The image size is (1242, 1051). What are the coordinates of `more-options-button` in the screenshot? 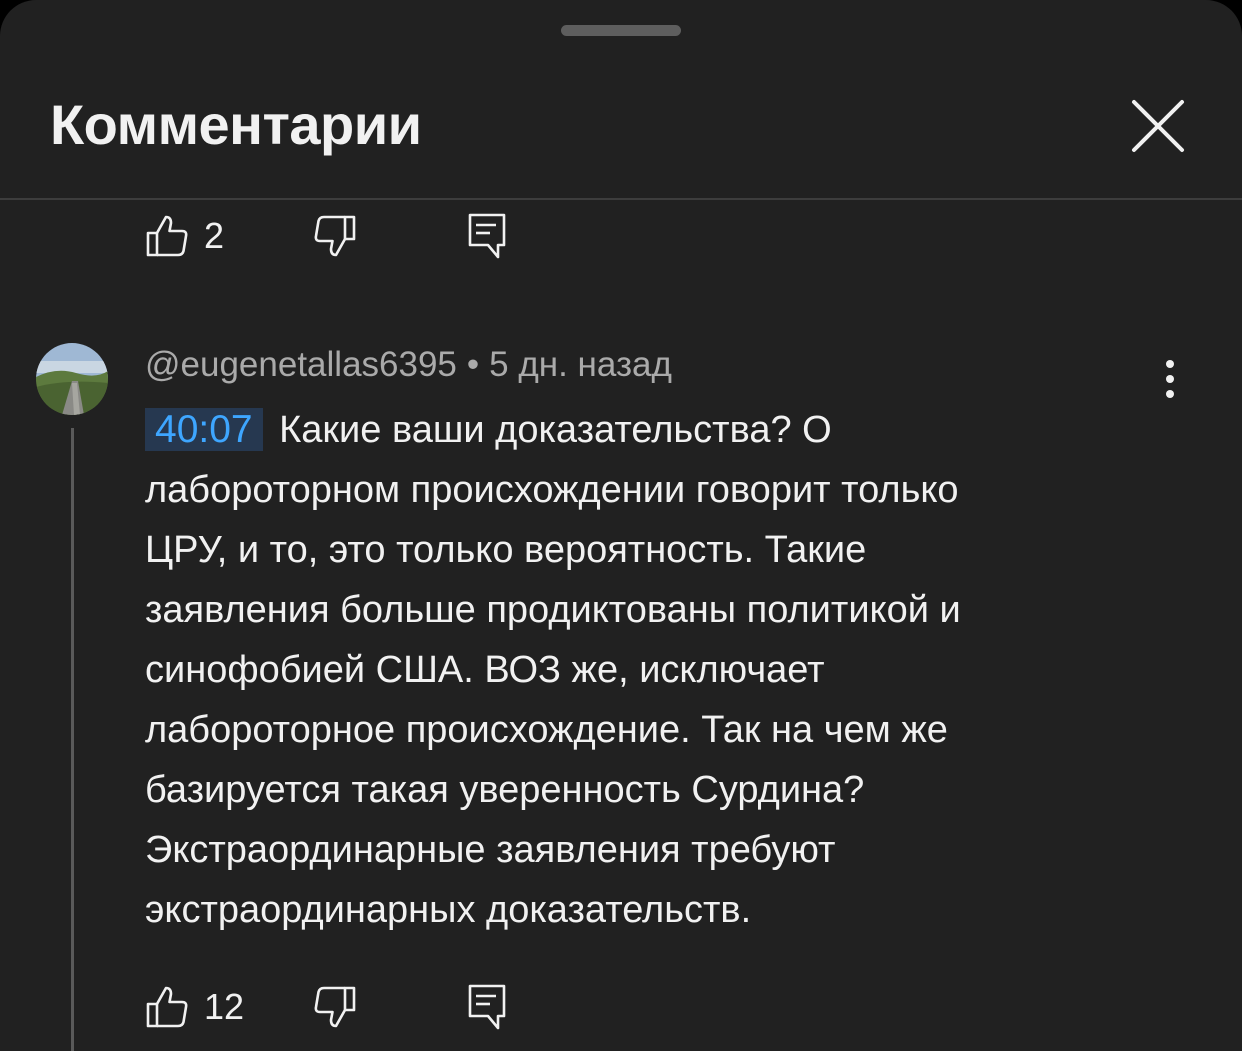 It's located at (1170, 379).